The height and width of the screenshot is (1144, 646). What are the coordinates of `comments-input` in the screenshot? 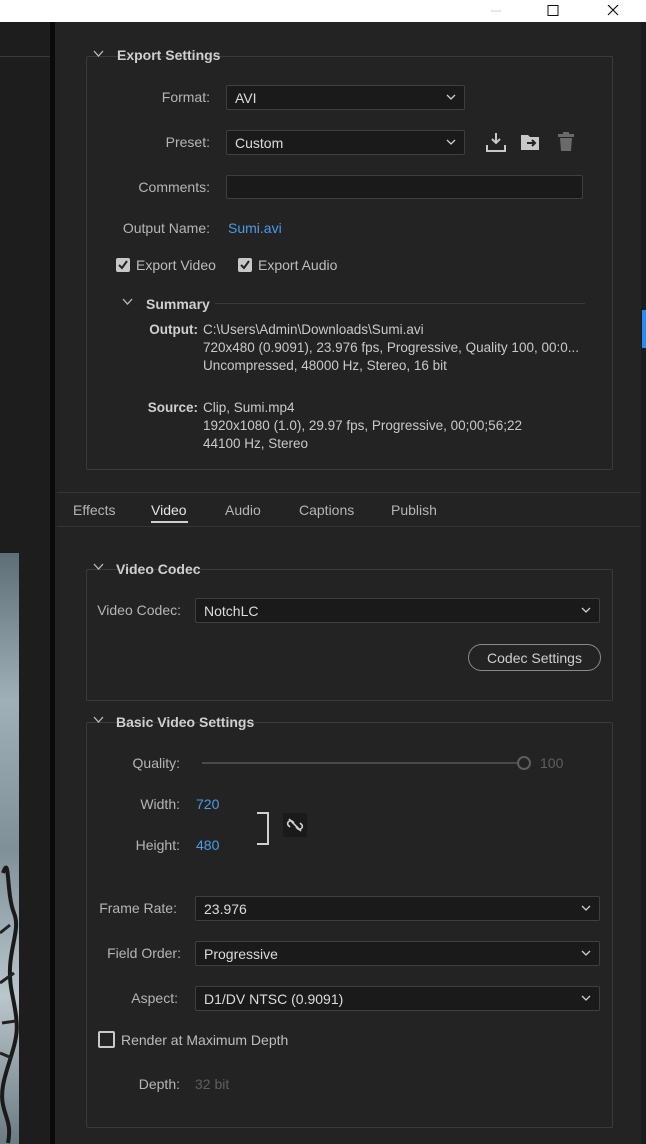 It's located at (404, 187).